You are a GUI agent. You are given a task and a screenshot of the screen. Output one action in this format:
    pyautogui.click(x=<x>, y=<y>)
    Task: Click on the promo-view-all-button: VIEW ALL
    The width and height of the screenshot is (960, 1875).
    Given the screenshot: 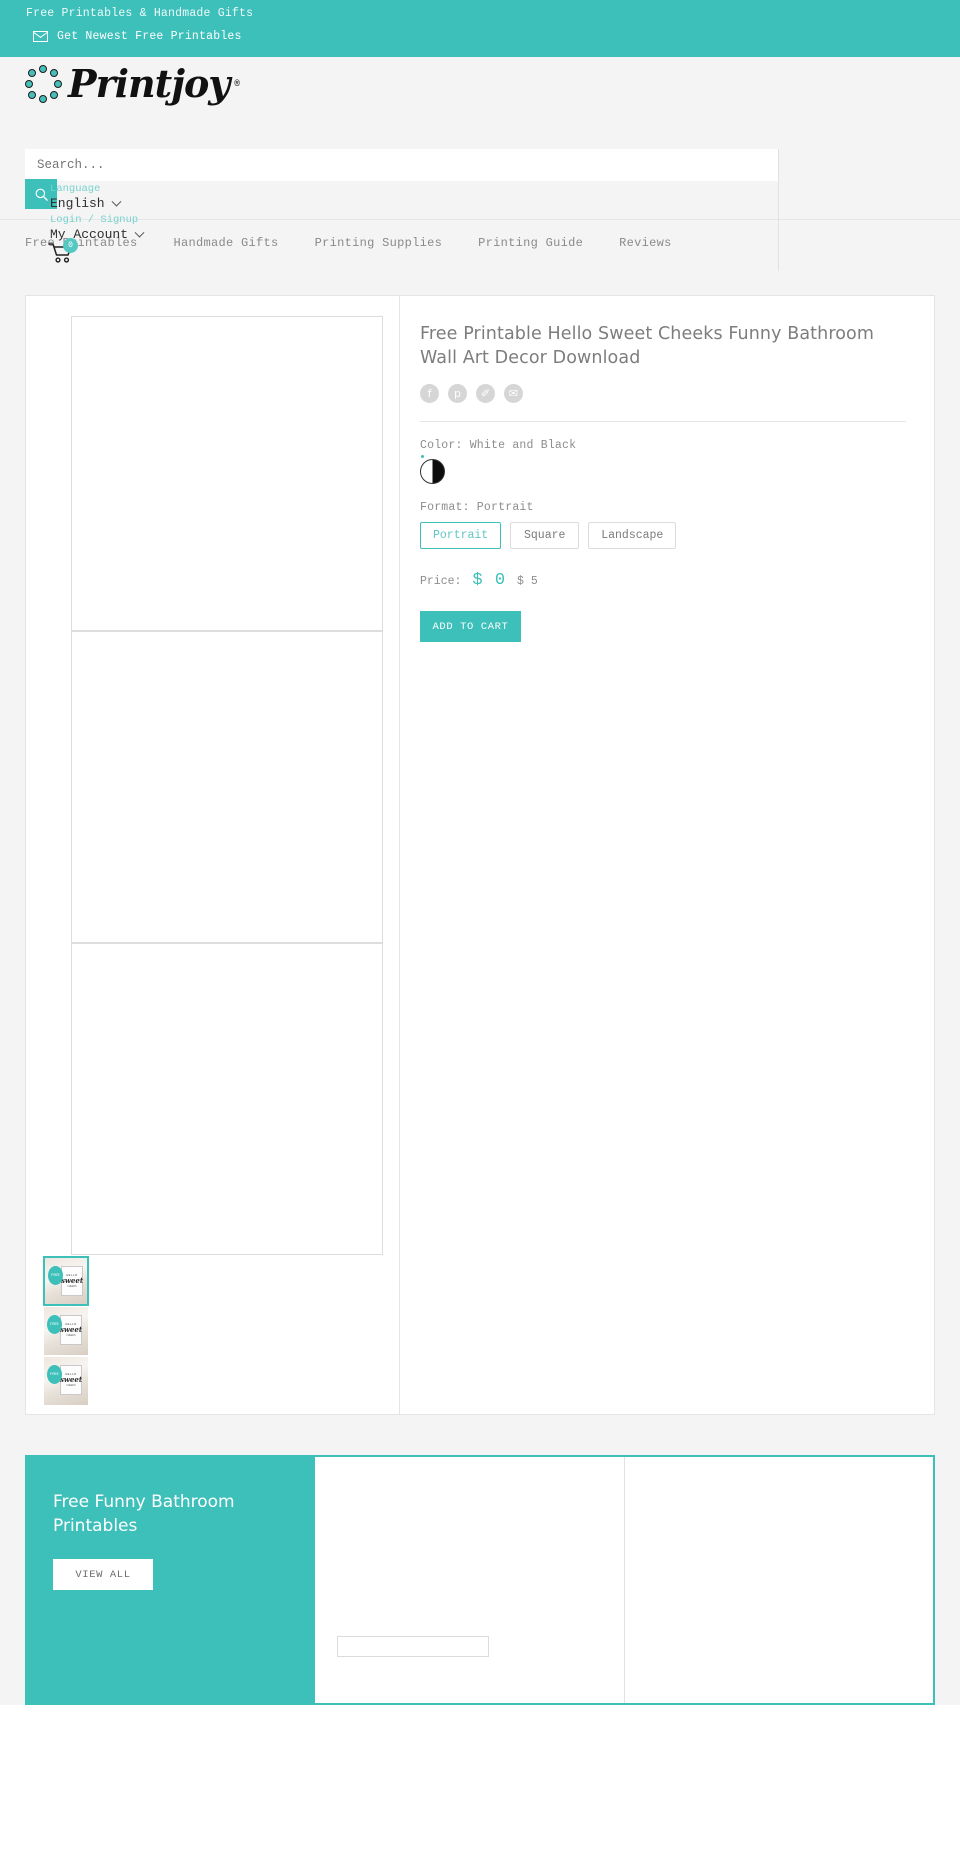 What is the action you would take?
    pyautogui.click(x=103, y=1574)
    